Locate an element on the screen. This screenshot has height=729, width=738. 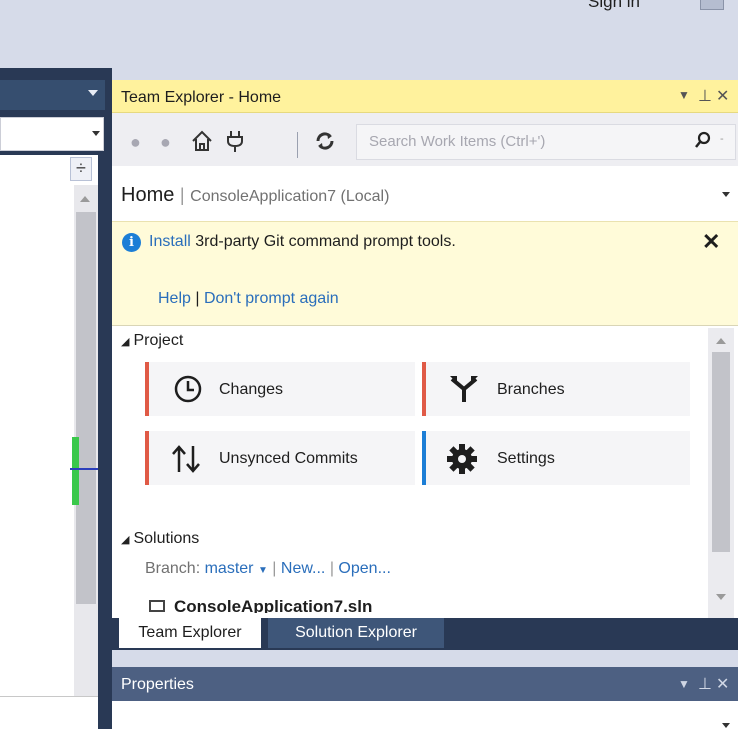
solutions-section-header: ◢ Solutions is located at coordinates (160, 539).